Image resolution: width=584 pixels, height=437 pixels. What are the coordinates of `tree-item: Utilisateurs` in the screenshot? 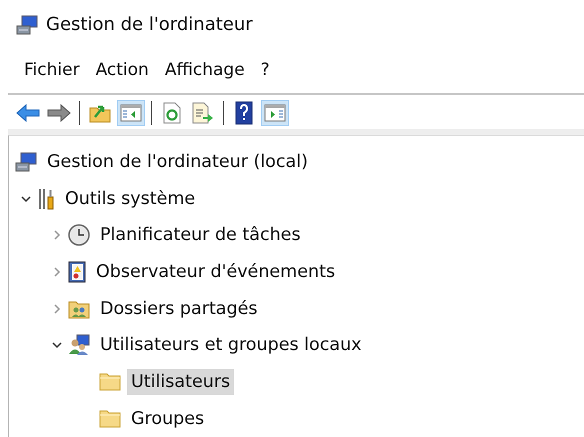 It's located at (180, 381).